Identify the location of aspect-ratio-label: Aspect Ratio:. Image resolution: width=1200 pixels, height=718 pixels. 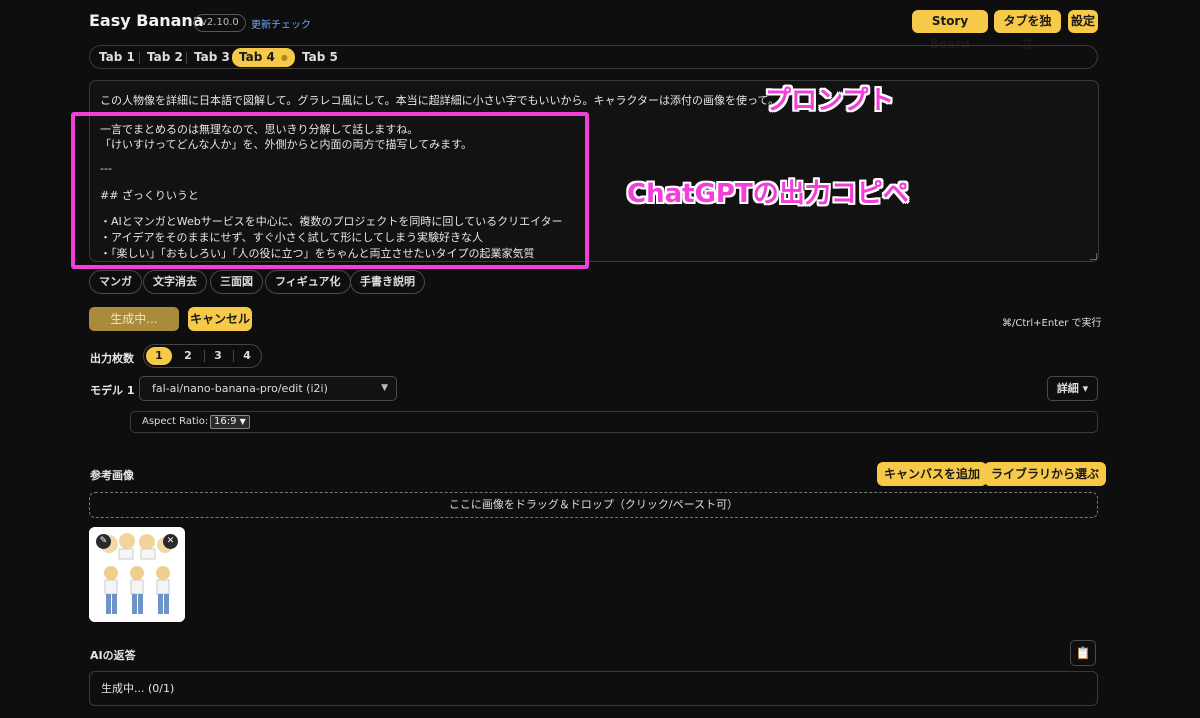
(175, 421).